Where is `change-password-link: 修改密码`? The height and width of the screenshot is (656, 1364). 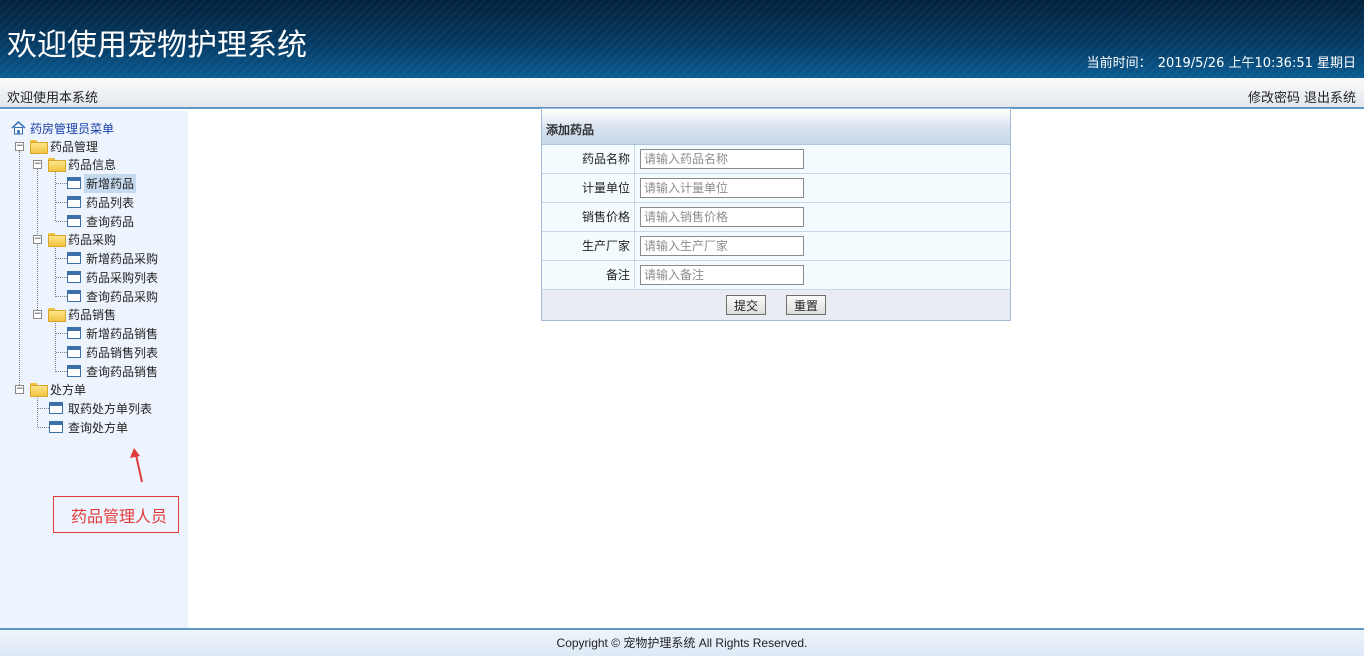 change-password-link: 修改密码 is located at coordinates (1274, 98).